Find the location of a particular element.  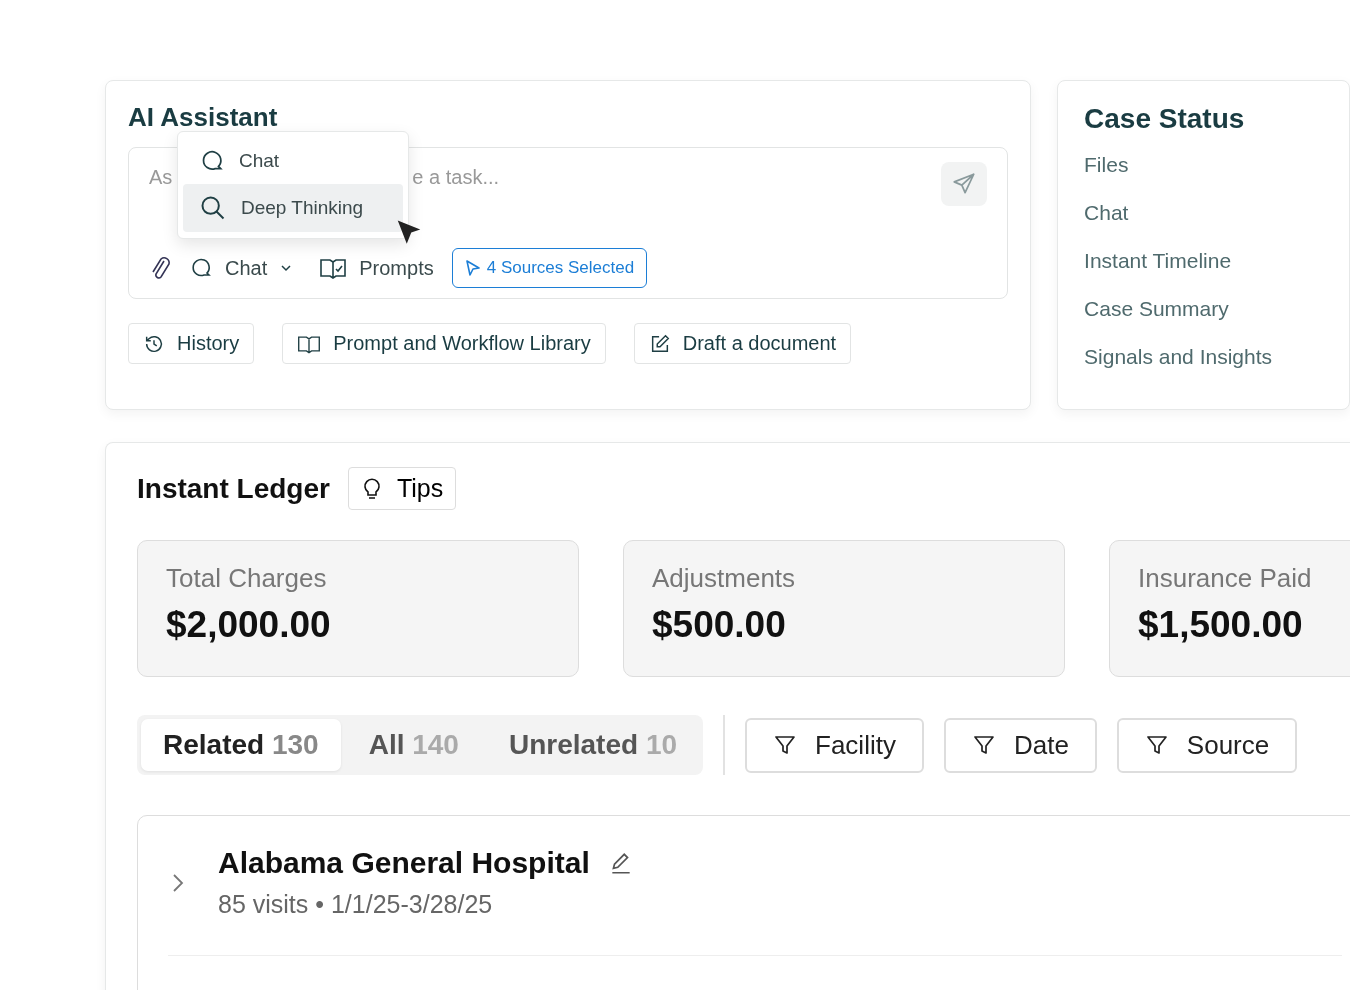

stat-value: $2,000.00 is located at coordinates (249, 625).